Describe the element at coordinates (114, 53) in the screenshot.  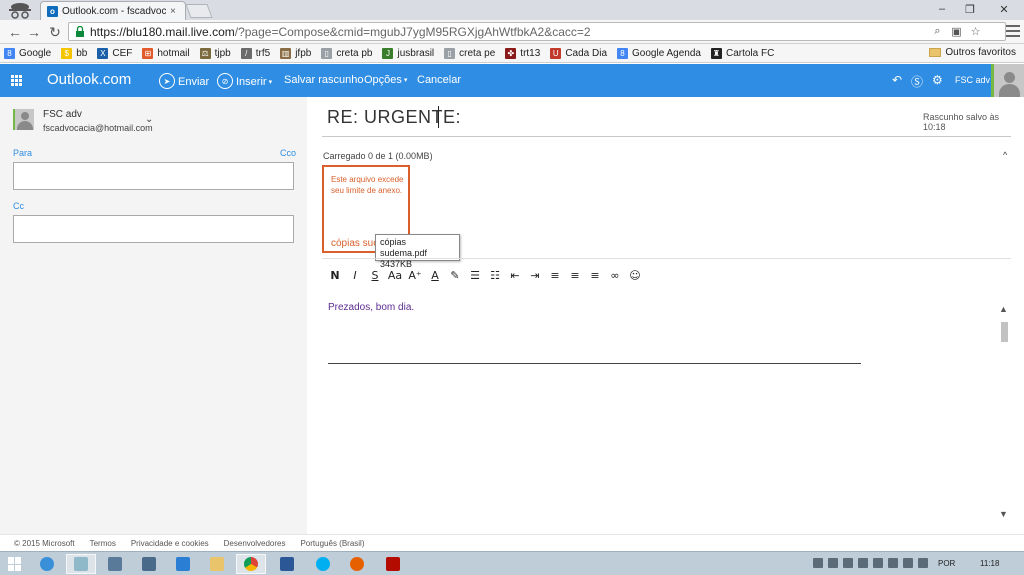
I see `bookmark-cef: X CEF` at that location.